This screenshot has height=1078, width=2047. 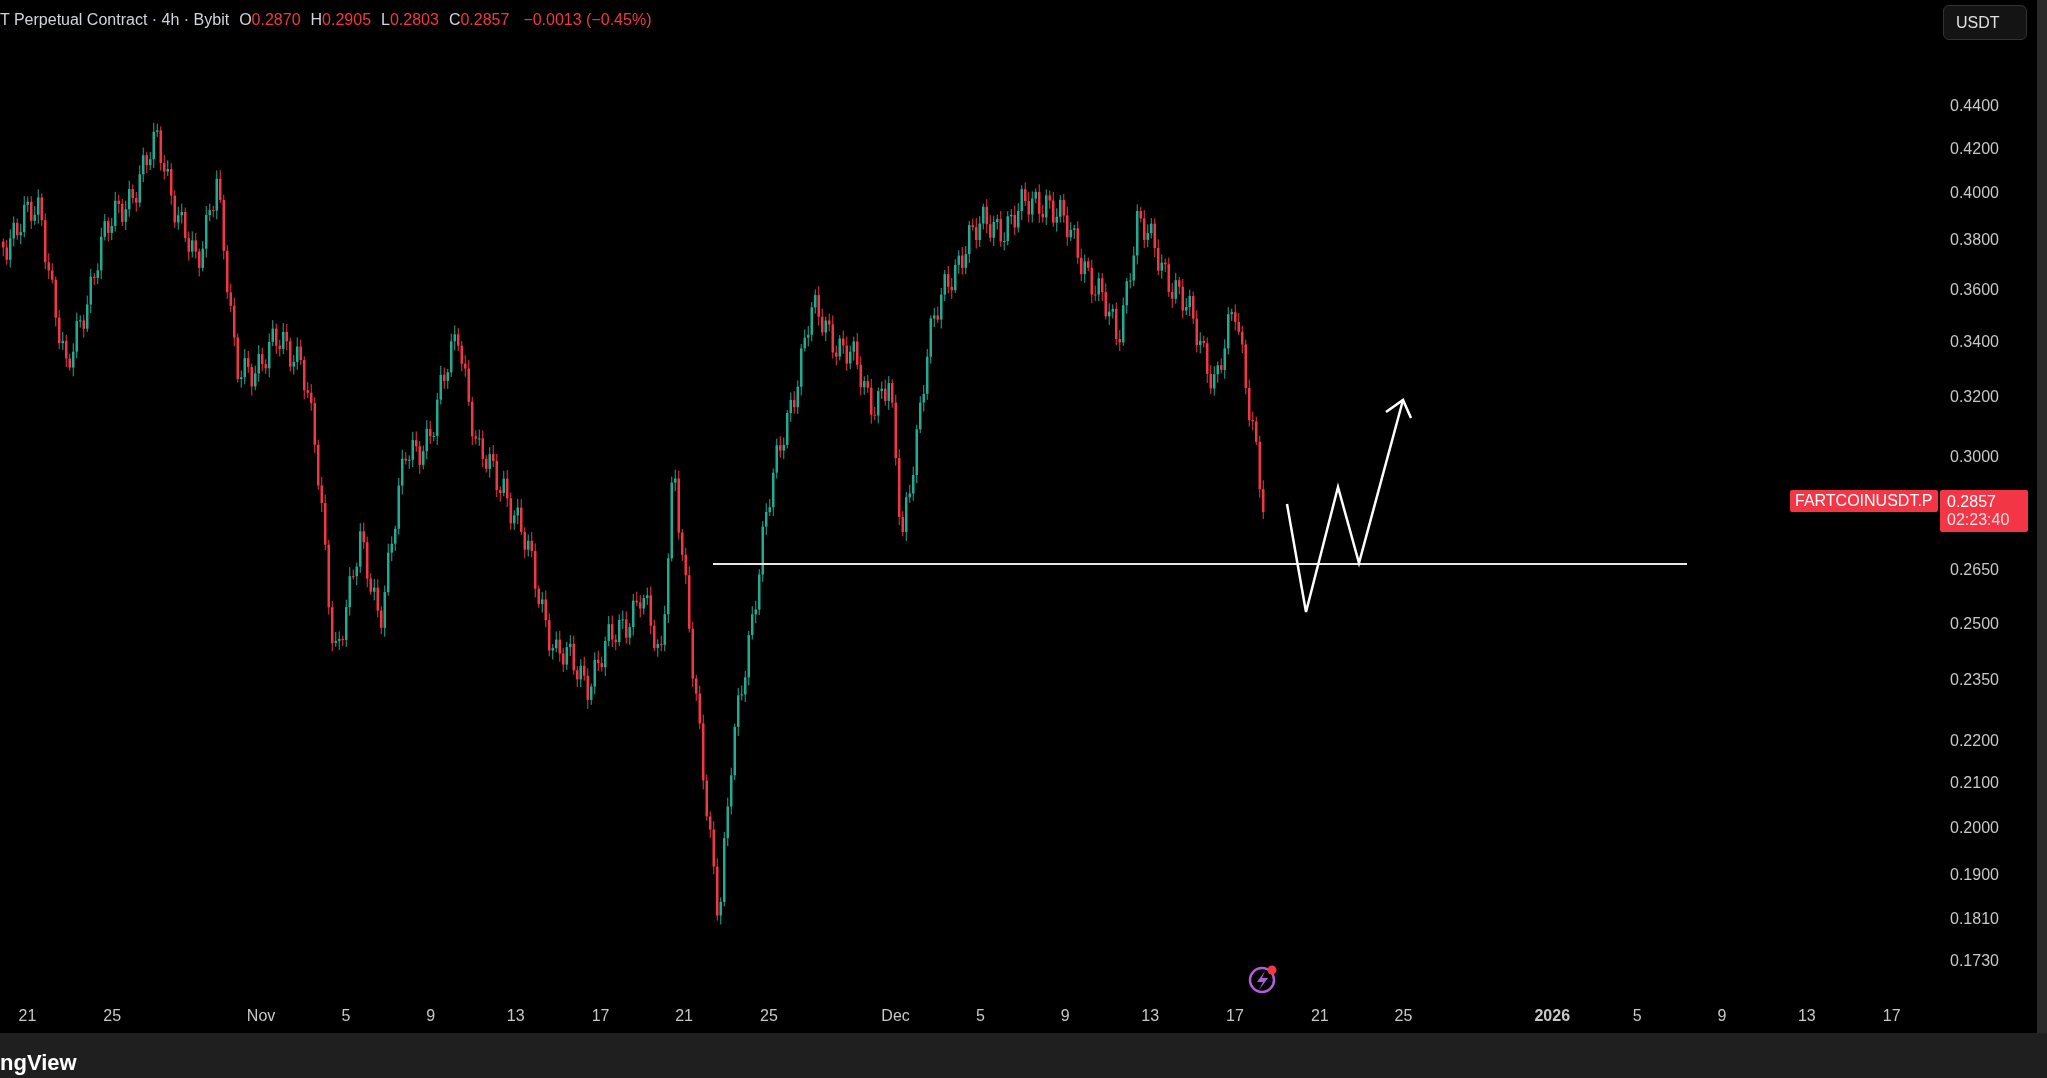 What do you see at coordinates (414, 19) in the screenshot?
I see `ohlc-value: 0.2803` at bounding box center [414, 19].